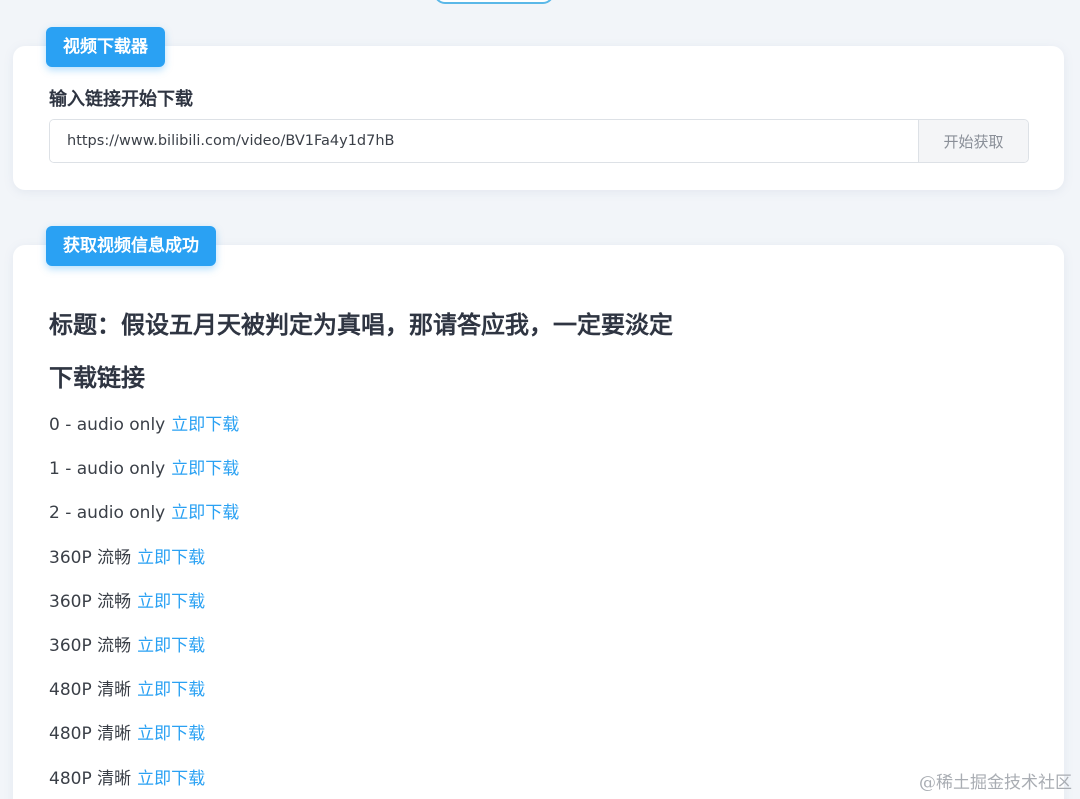  I want to click on download-format-label: 2 - audio only, so click(107, 513).